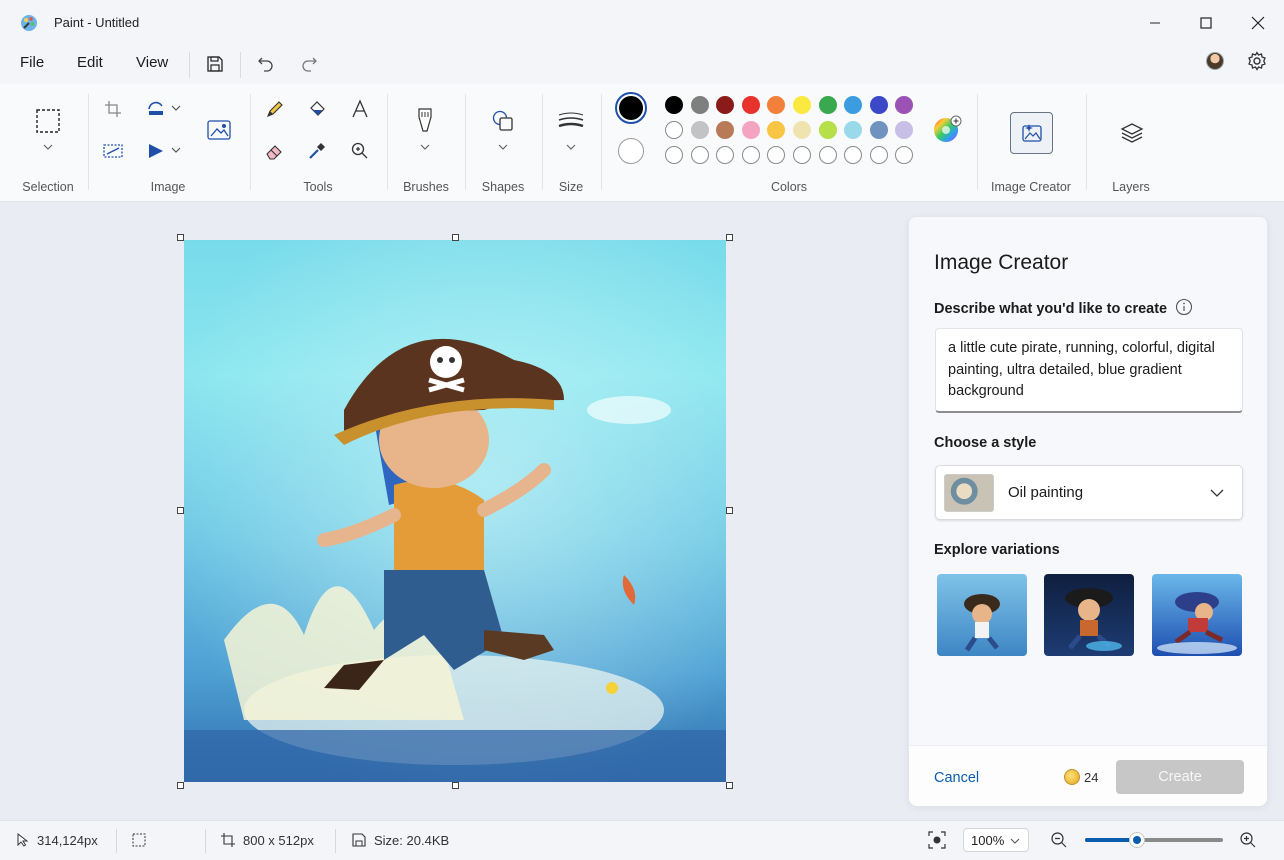 This screenshot has height=860, width=1284. I want to click on save-icon, so click(215, 64).